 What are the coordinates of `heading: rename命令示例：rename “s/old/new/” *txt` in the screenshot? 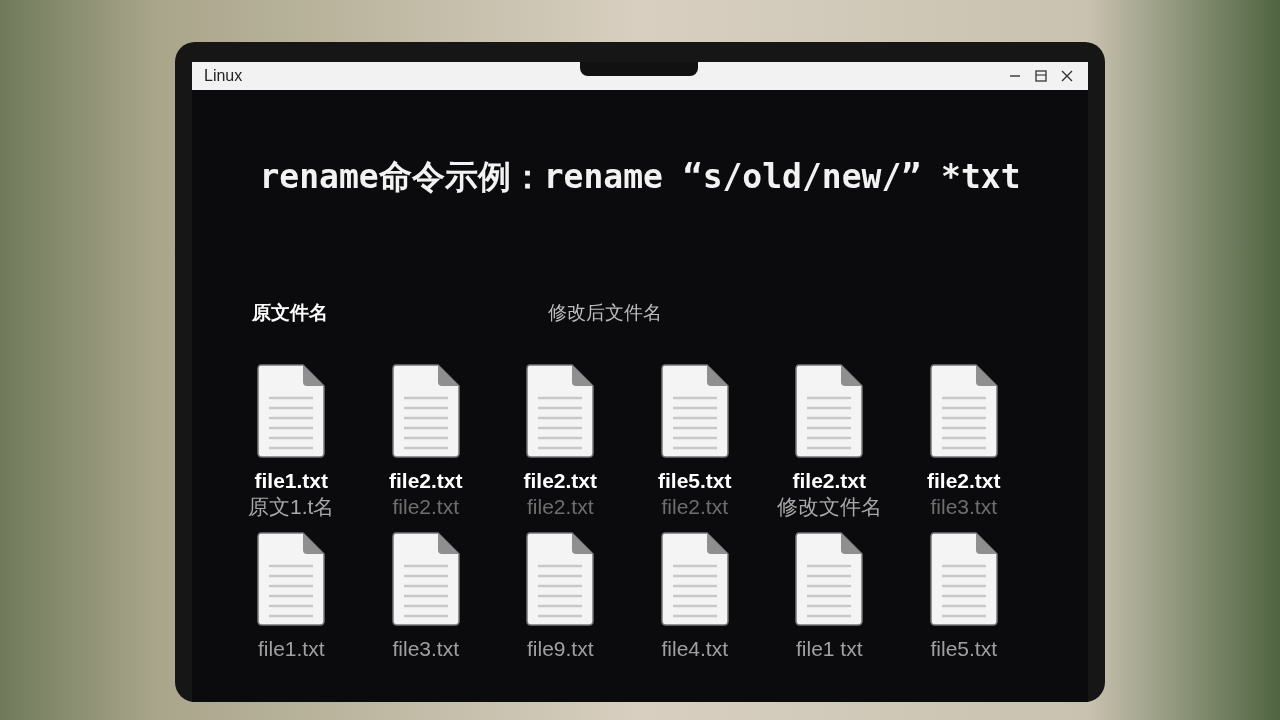 It's located at (640, 177).